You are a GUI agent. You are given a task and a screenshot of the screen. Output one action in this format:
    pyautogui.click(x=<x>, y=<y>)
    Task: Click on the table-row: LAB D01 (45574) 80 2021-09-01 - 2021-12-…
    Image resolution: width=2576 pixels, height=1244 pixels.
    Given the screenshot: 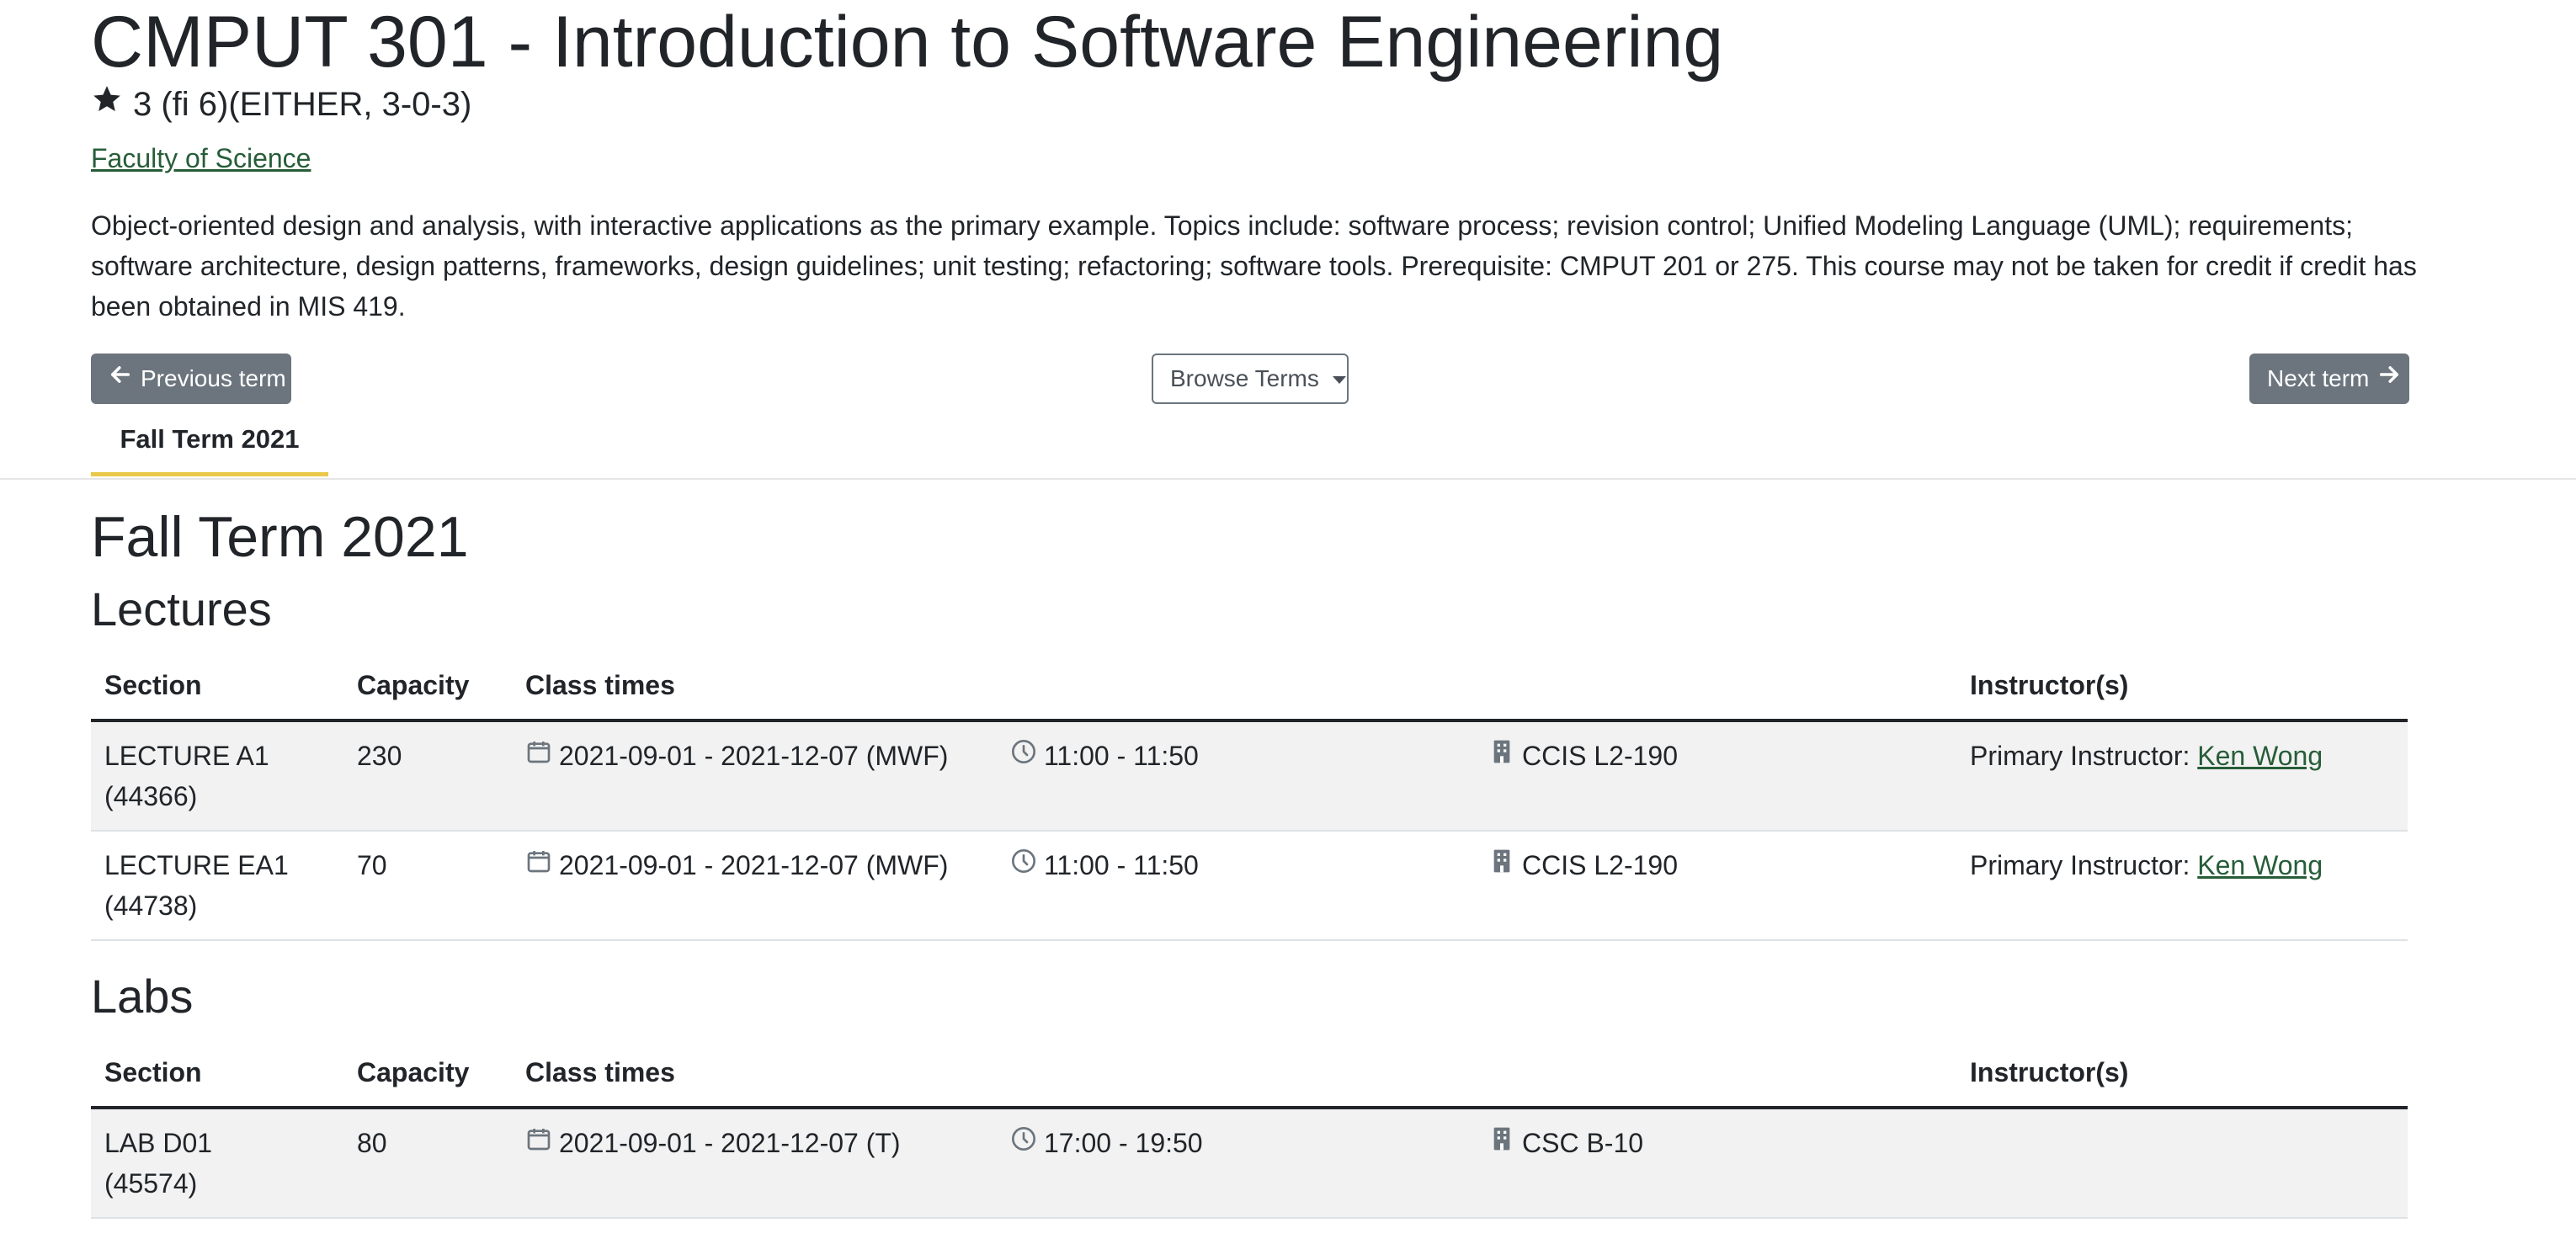 What is the action you would take?
    pyautogui.click(x=1250, y=1163)
    